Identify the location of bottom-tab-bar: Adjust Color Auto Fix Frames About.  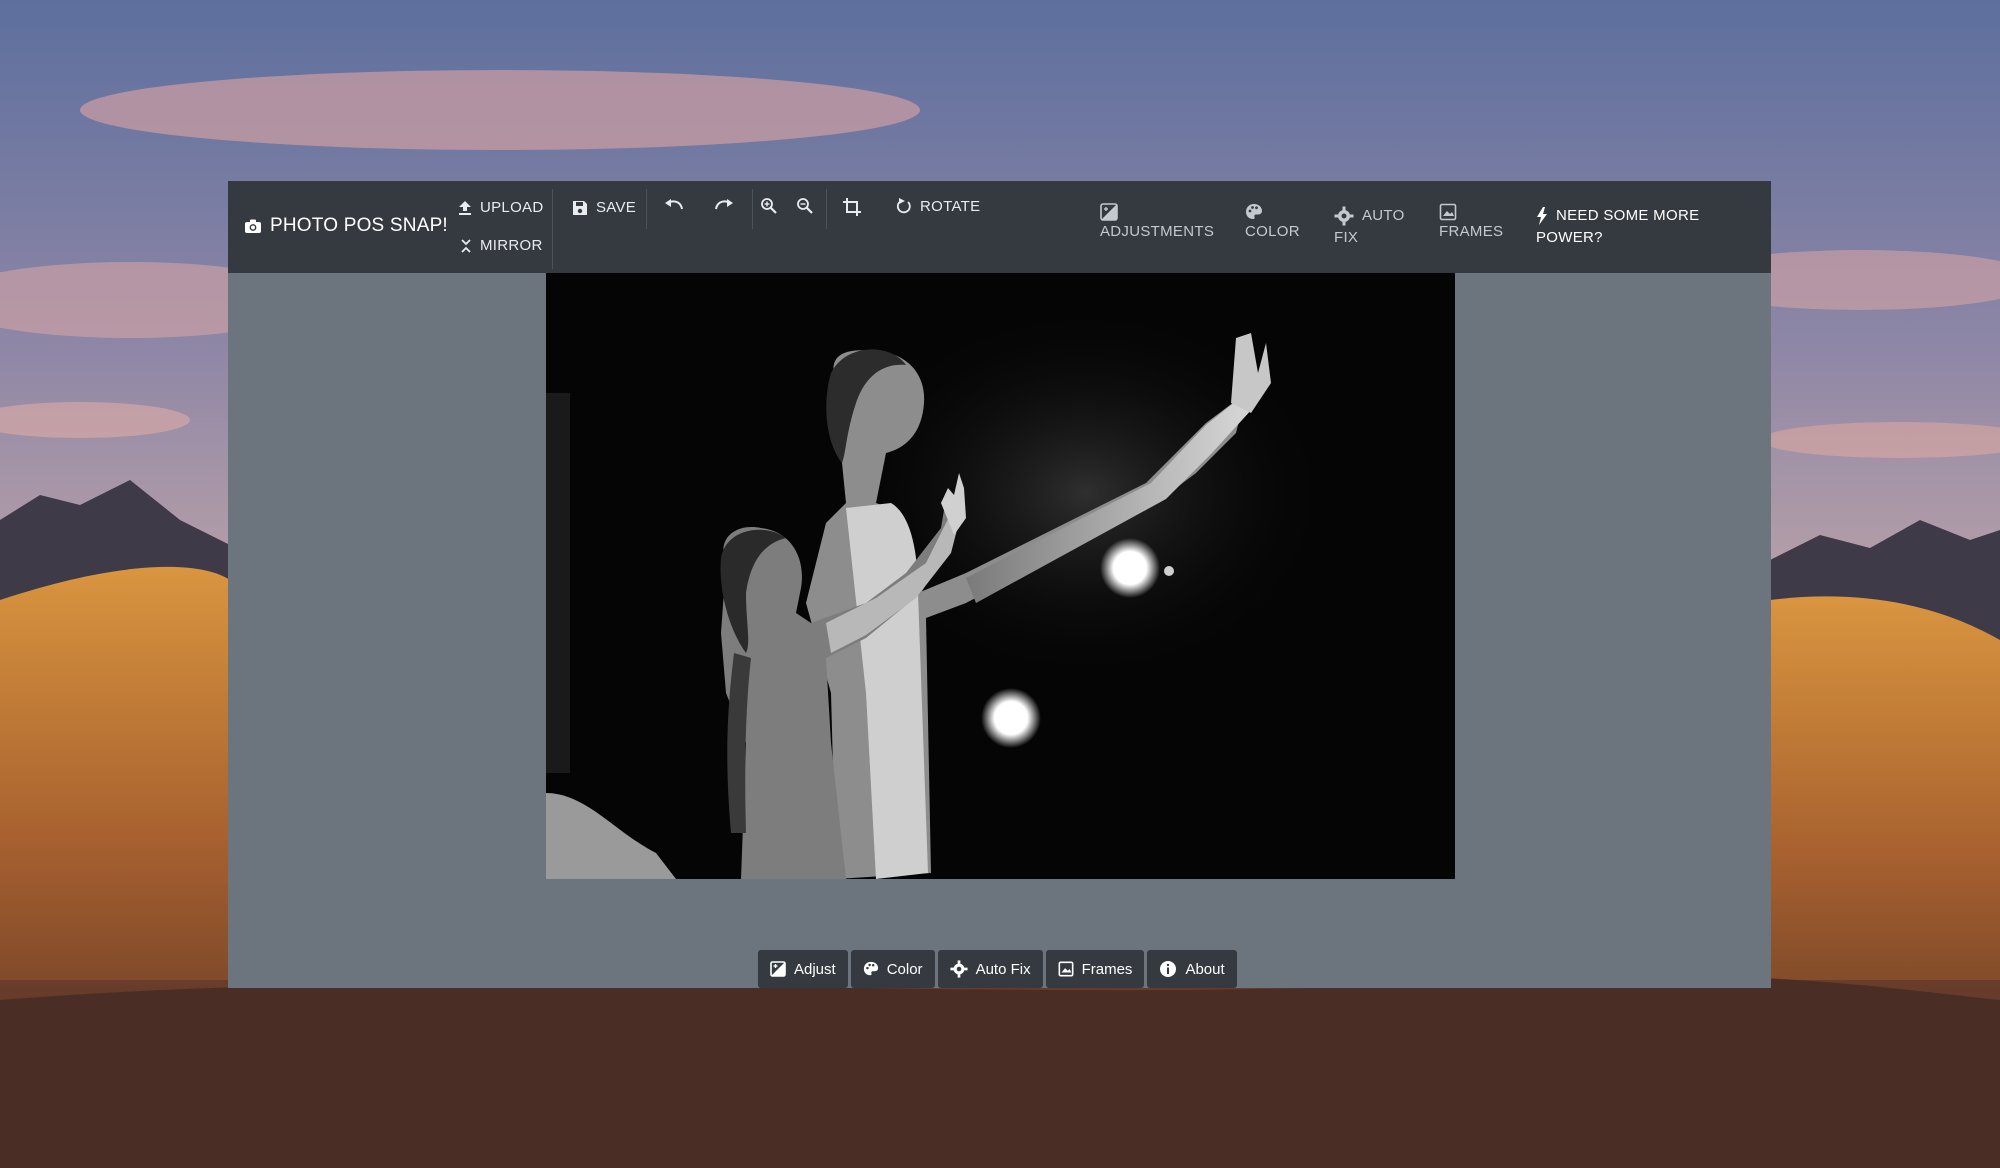
(997, 969).